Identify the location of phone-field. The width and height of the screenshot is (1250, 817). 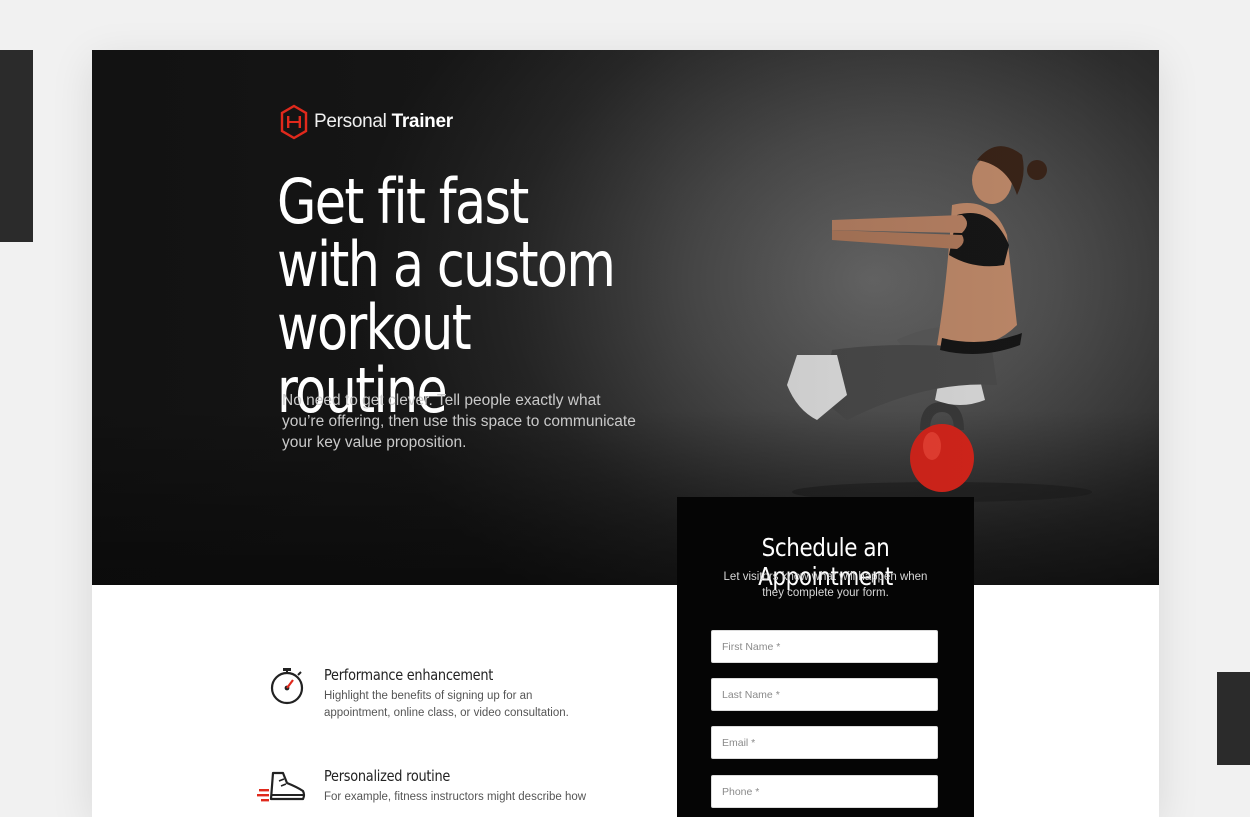
(824, 791).